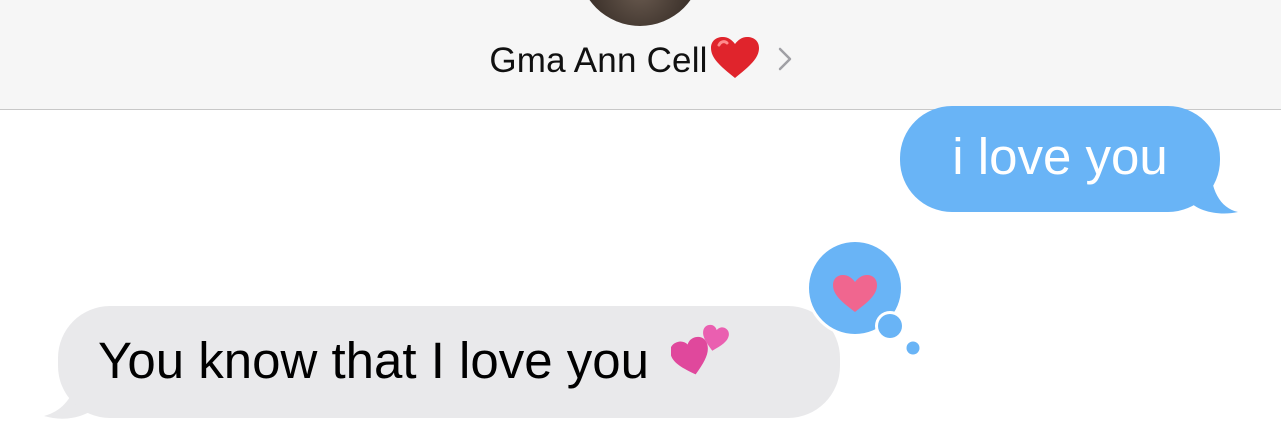 The height and width of the screenshot is (427, 1281). What do you see at coordinates (598, 60) in the screenshot?
I see `contact-name: Gma Ann Cell` at bounding box center [598, 60].